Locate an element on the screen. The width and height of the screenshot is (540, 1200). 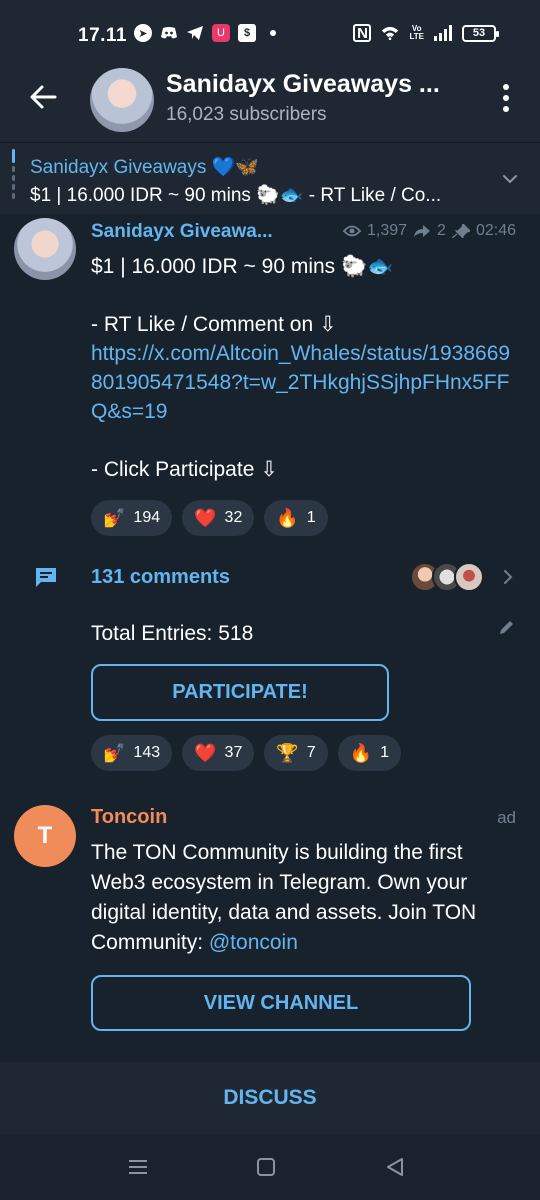
message-line-3: - Click Participate ⇩ is located at coordinates (184, 469).